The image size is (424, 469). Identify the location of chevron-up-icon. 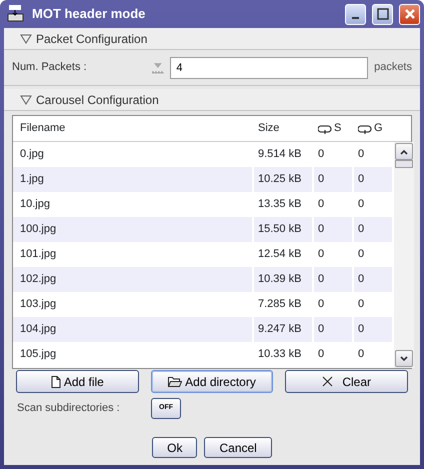
(404, 151).